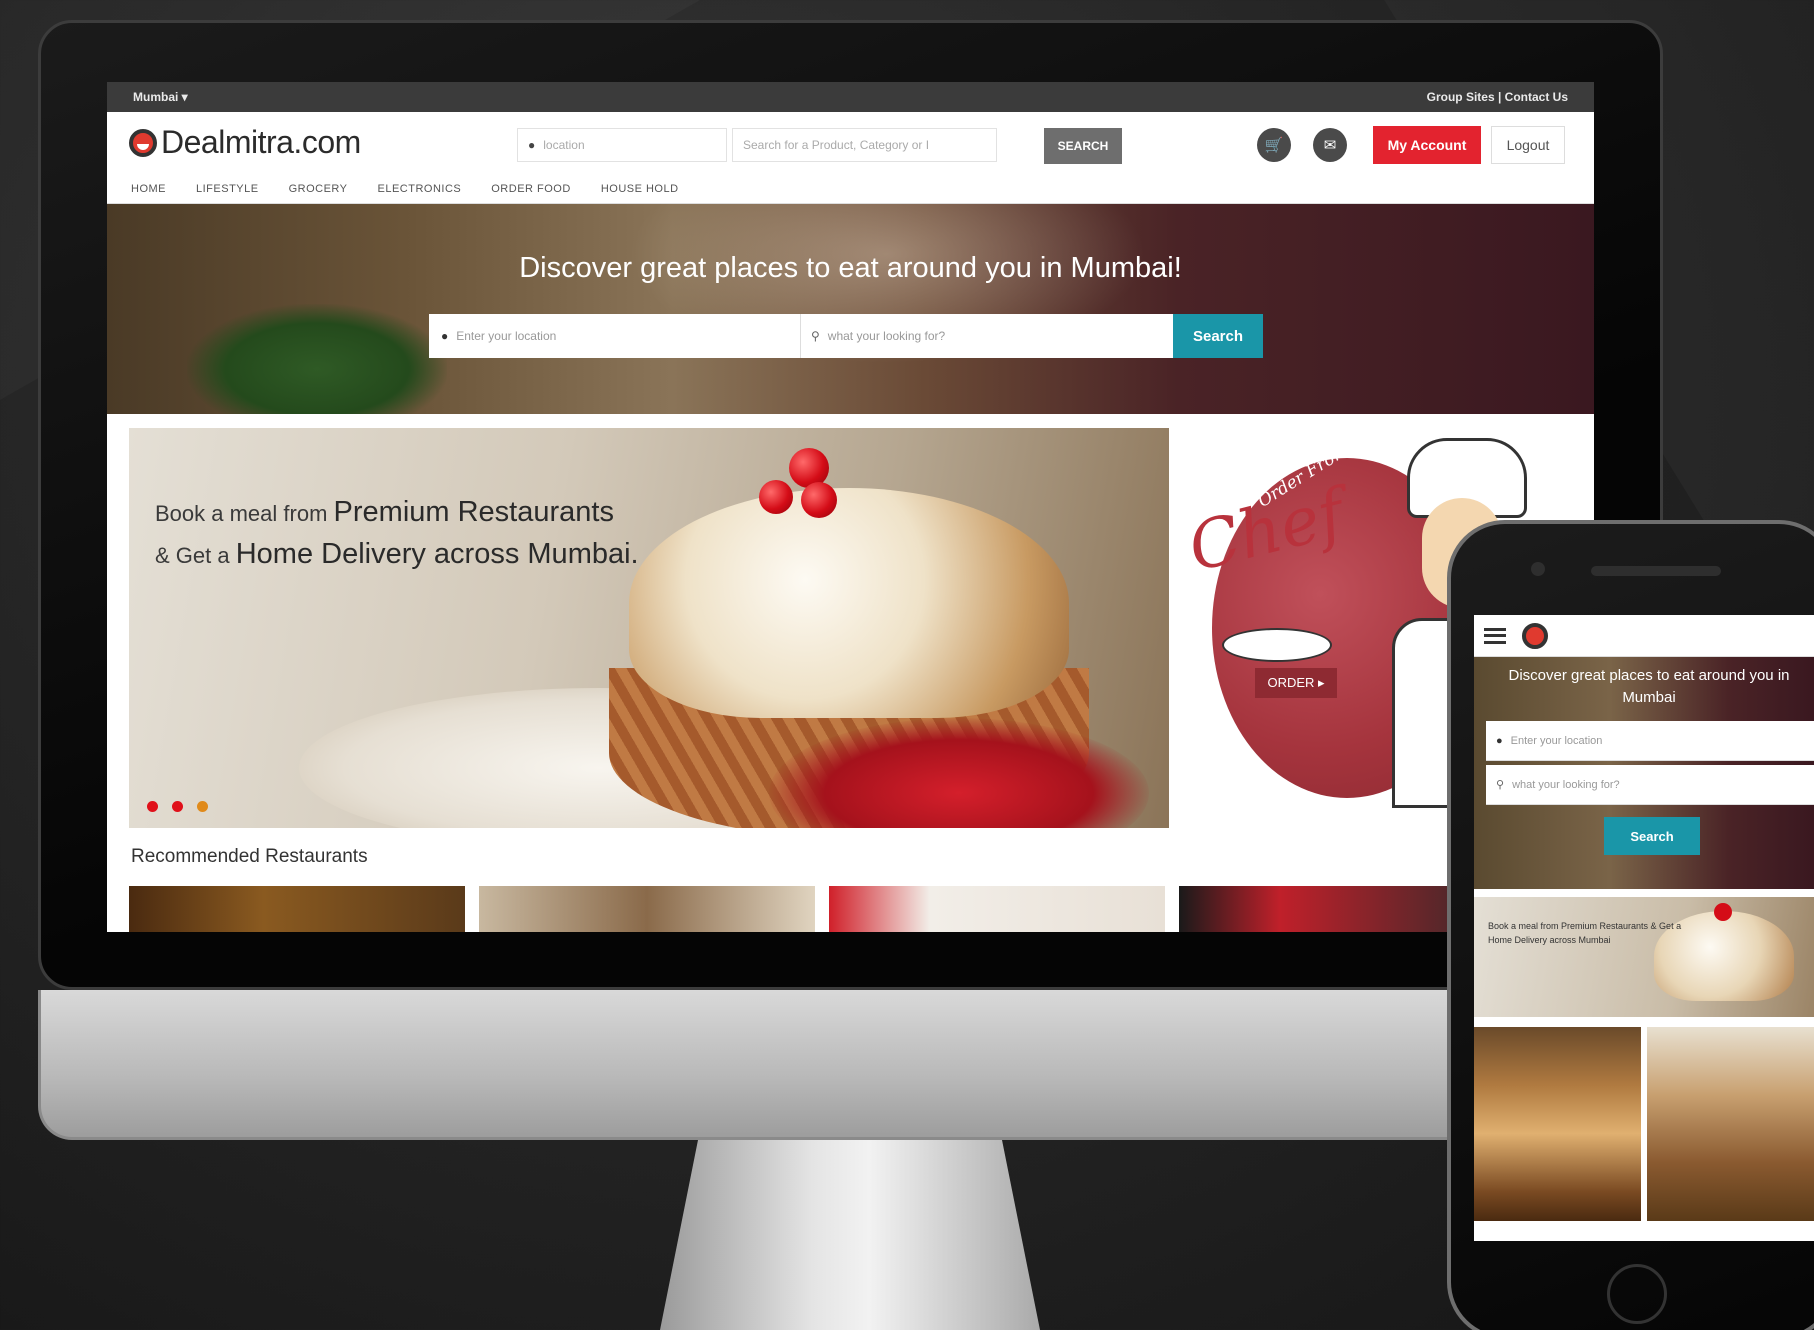 The height and width of the screenshot is (1330, 1814). I want to click on search-placeholder: Search for a Product, Category or I, so click(836, 145).